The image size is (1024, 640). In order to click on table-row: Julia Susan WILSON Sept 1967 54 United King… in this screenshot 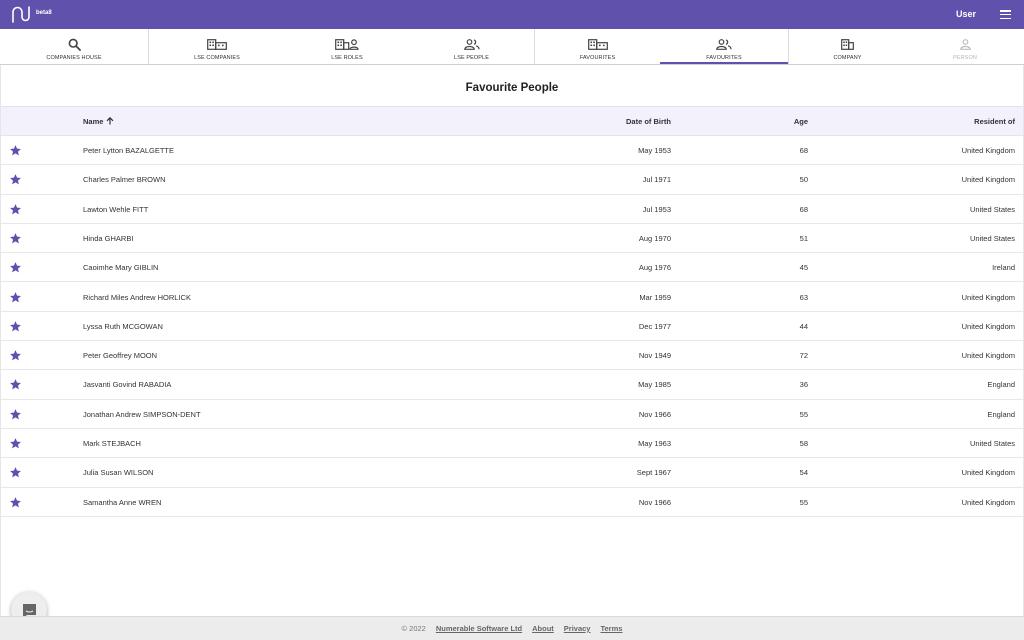, I will do `click(512, 473)`.